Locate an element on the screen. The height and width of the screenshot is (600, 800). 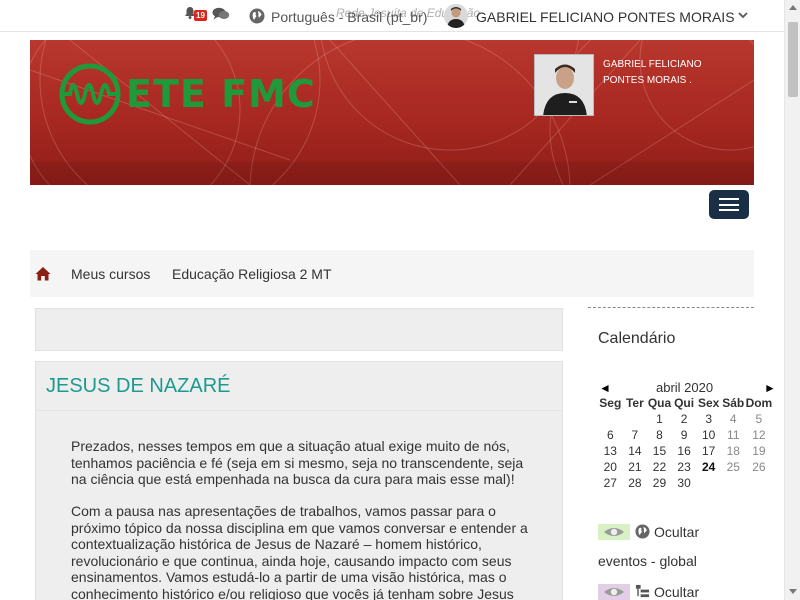
global-events-caption: eventos - global is located at coordinates (647, 561).